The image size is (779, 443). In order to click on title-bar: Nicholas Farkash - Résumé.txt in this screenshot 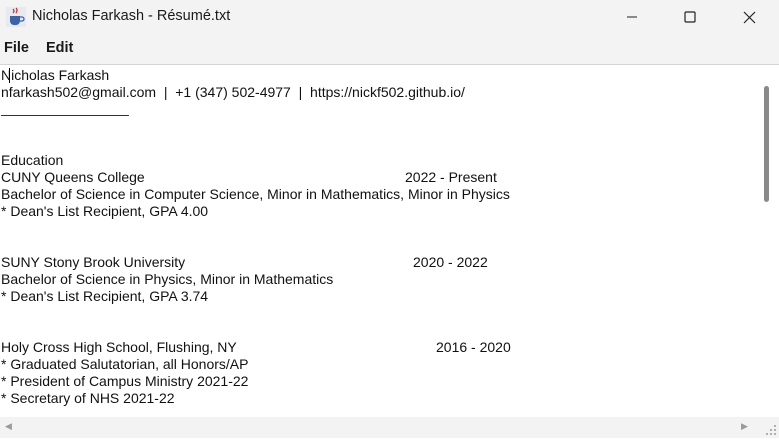, I will do `click(389, 17)`.